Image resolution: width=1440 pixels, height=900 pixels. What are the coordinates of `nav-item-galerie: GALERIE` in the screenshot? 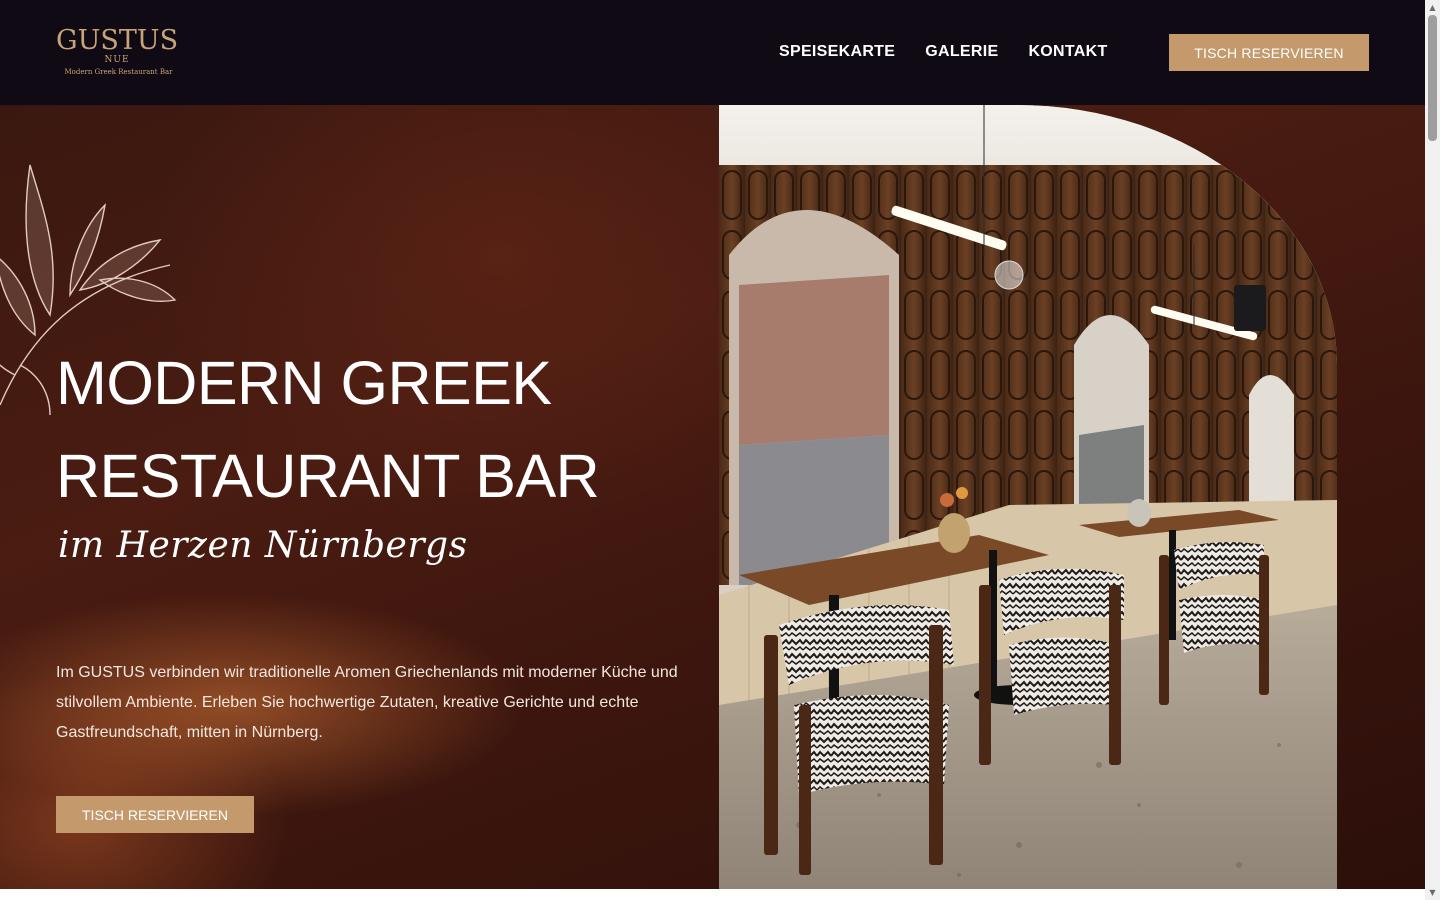 It's located at (961, 52).